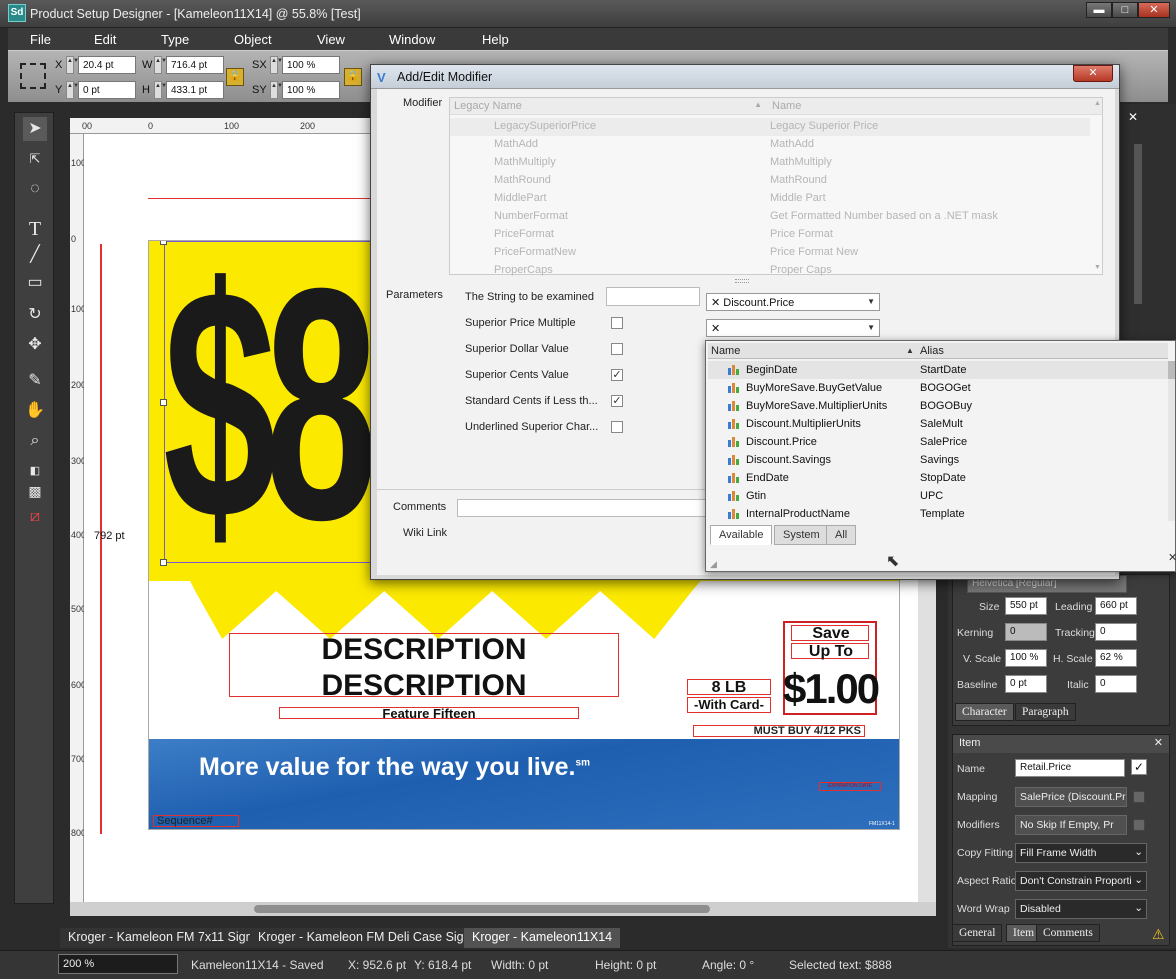  What do you see at coordinates (609, 106) in the screenshot?
I see `col-legacy-name: Legacy Name ▲` at bounding box center [609, 106].